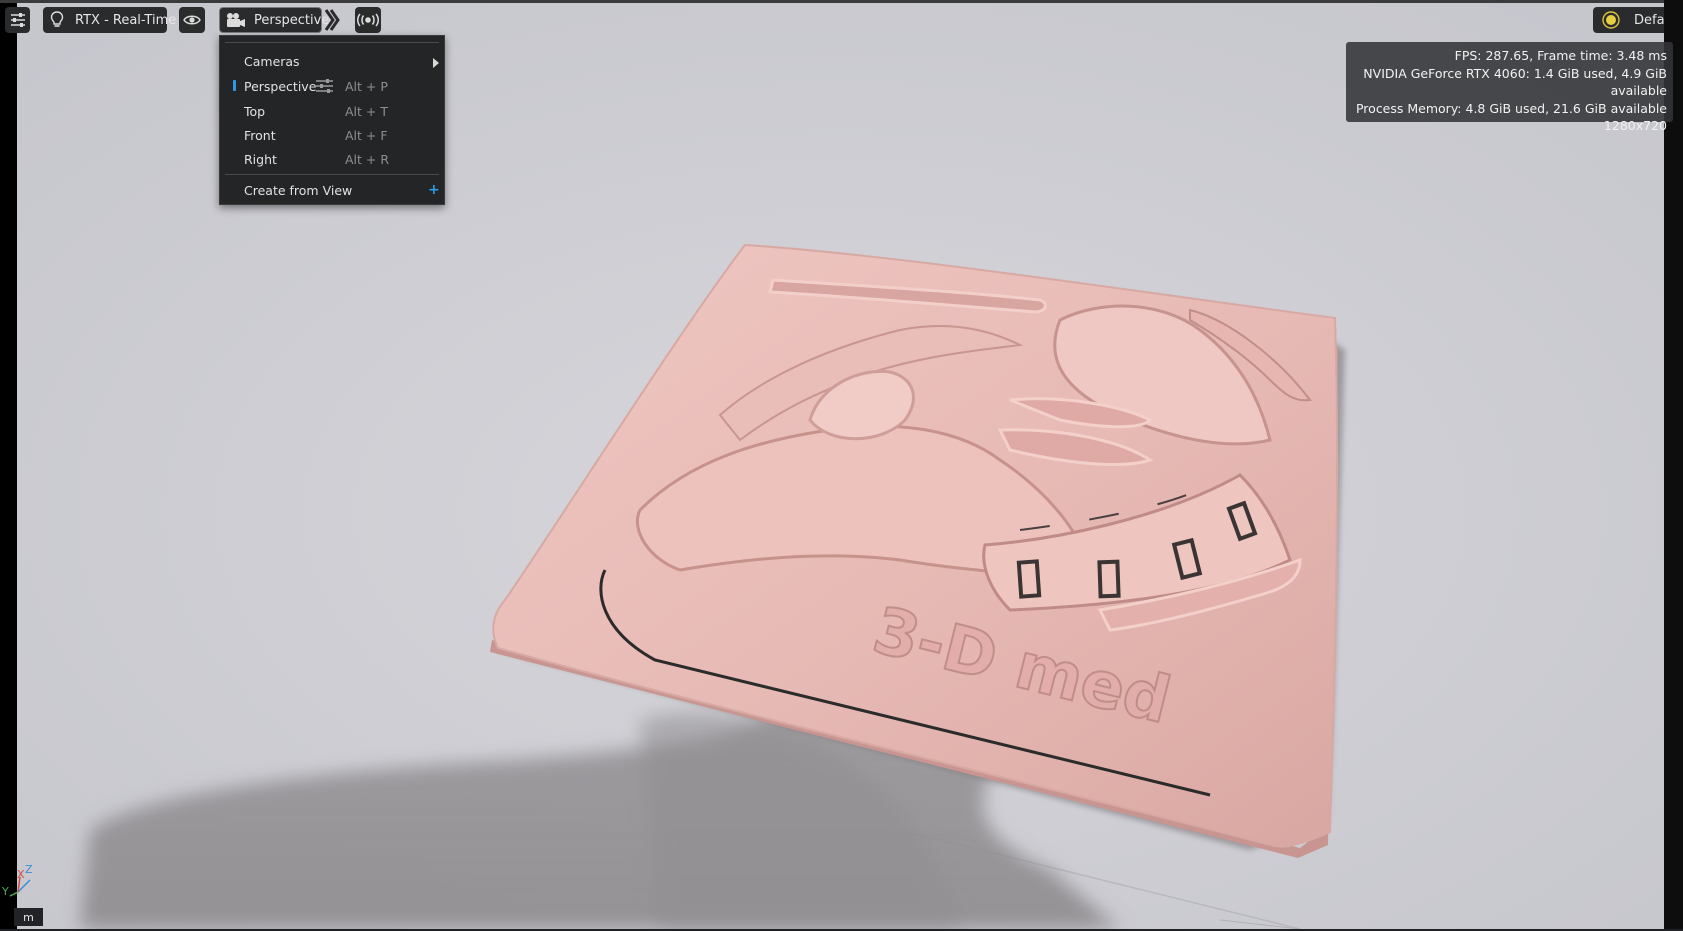 The image size is (1683, 931). Describe the element at coordinates (332, 111) in the screenshot. I see `menu-item-top: Top Alt + T` at that location.